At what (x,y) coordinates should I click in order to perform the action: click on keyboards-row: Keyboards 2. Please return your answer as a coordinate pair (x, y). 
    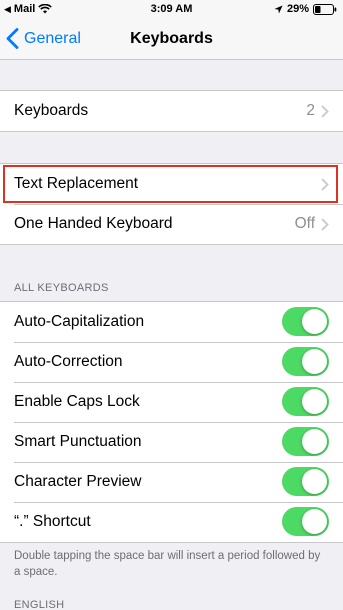
    Looking at the image, I should click on (171, 111).